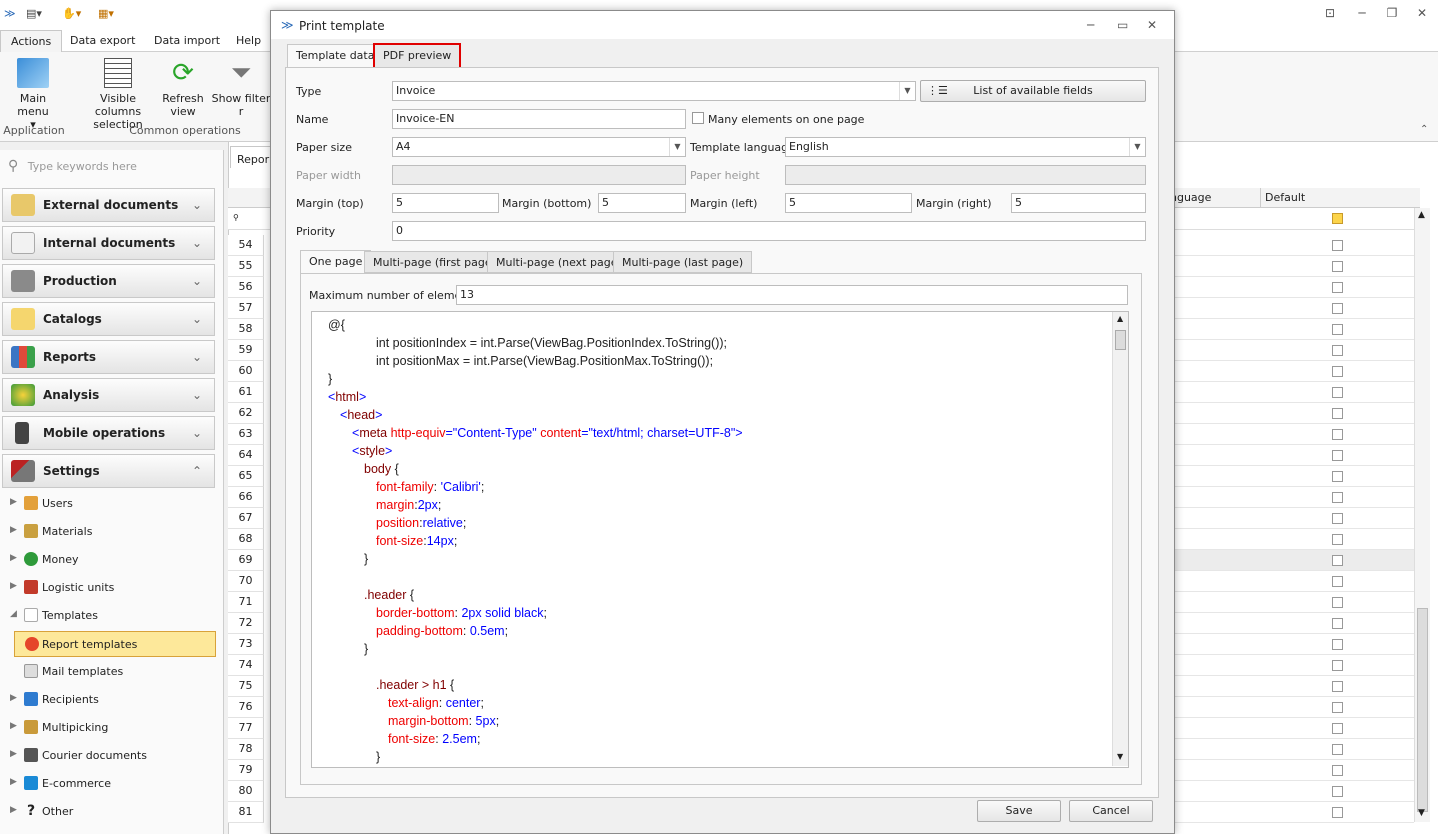  I want to click on dialog-maximize-icon: ▭, so click(1122, 25).